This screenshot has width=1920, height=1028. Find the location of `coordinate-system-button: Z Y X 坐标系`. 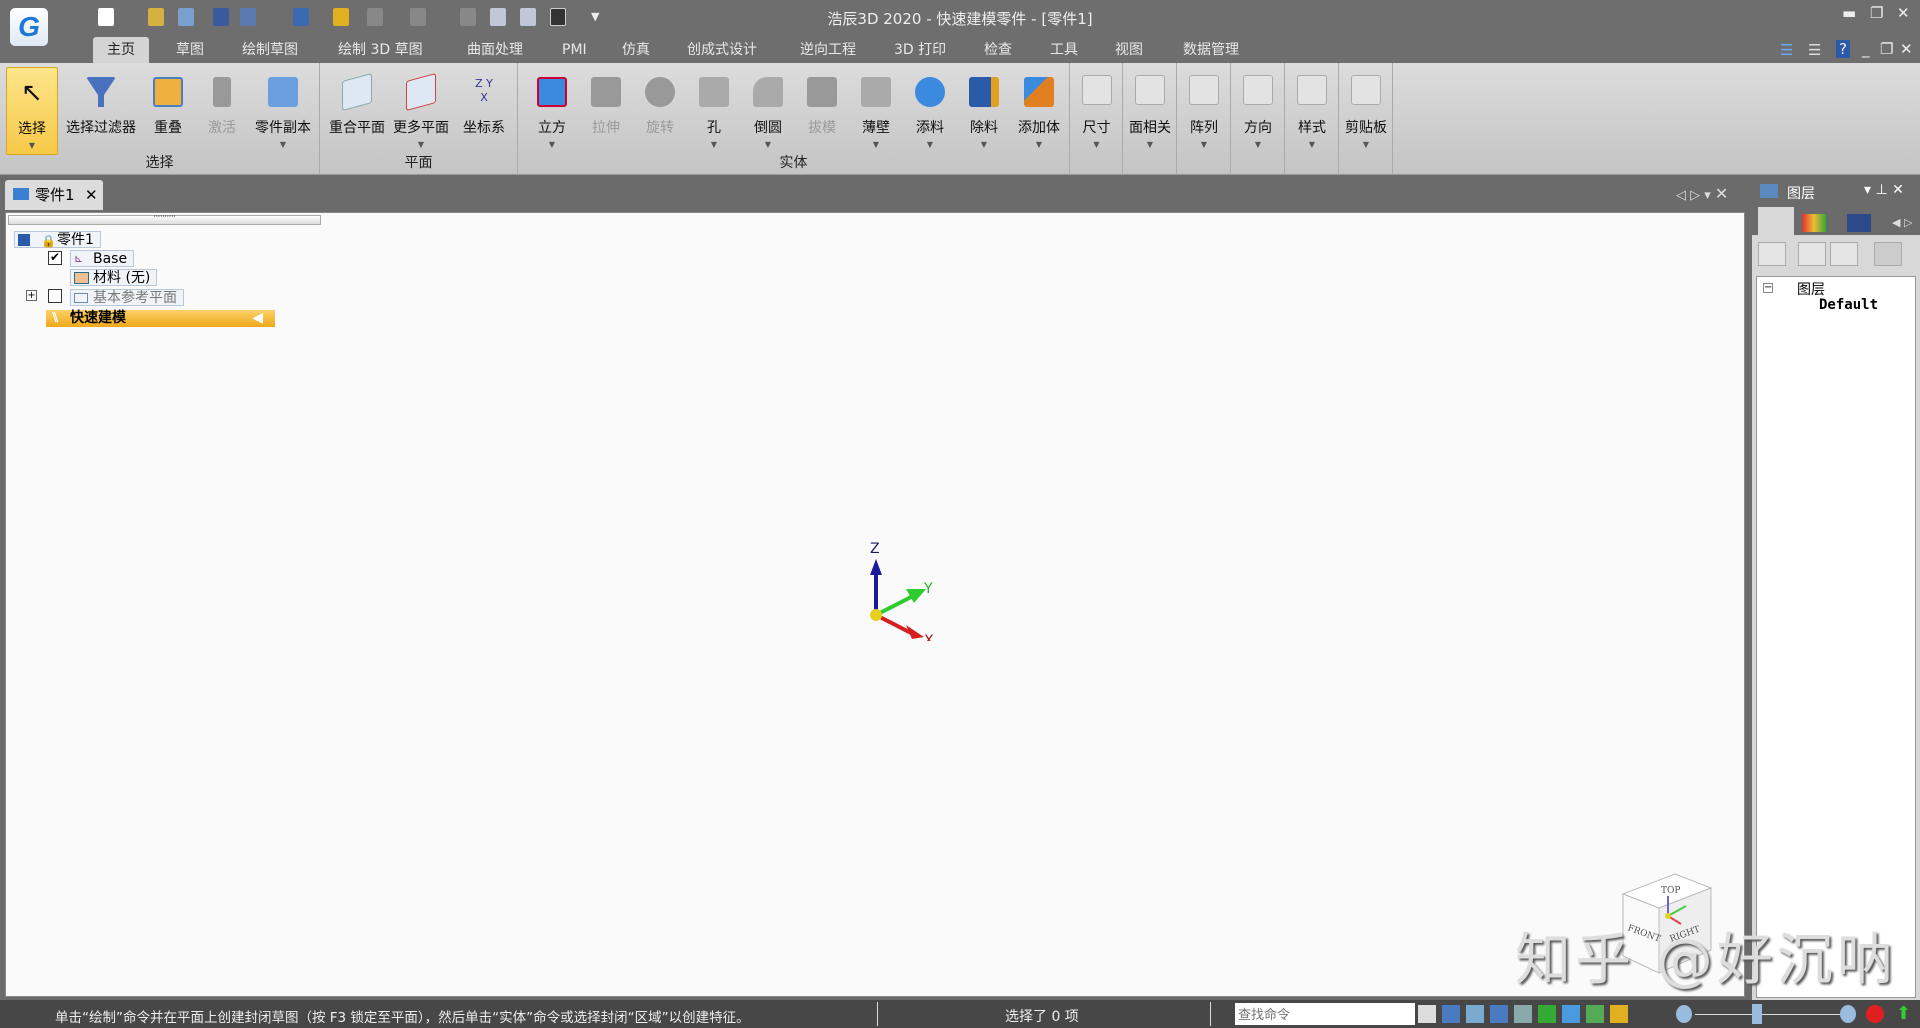

coordinate-system-button: Z Y X 坐标系 is located at coordinates (484, 111).